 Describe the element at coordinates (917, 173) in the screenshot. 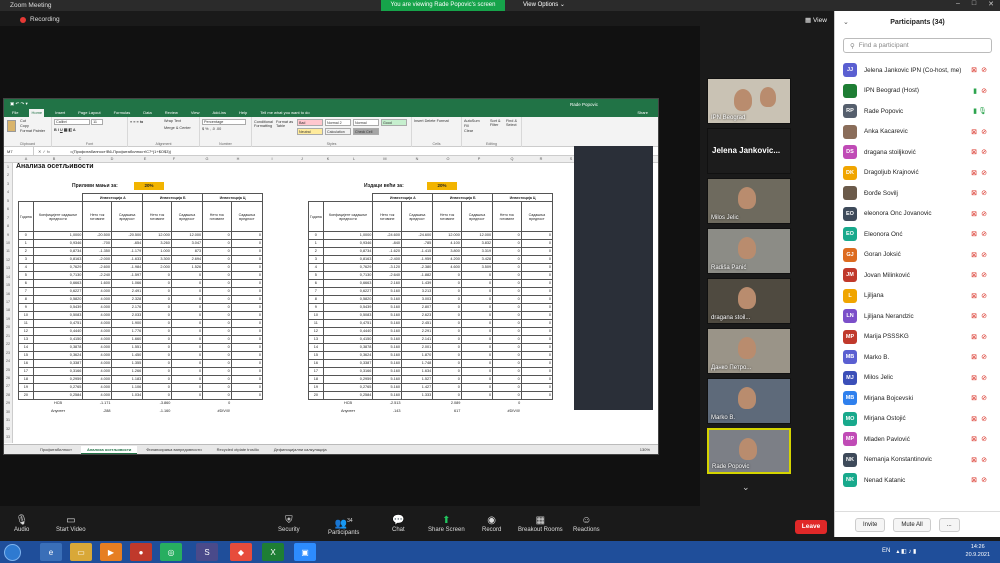

I see `participant-row: DK Dragoljub Krajnović ⊠ ⊘` at that location.